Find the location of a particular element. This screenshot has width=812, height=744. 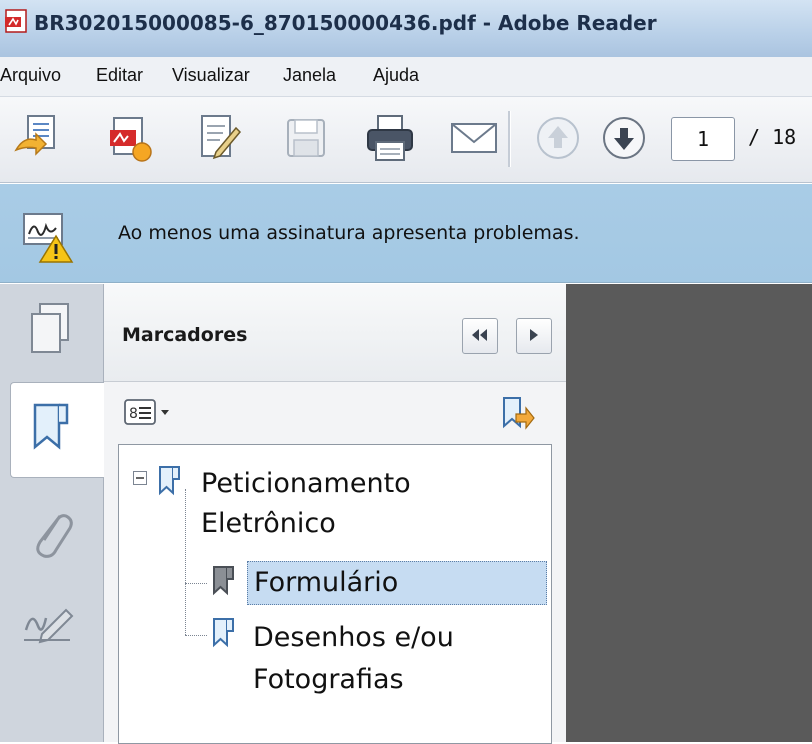

bookmarks-options-dropdown: 8 is located at coordinates (152, 413).